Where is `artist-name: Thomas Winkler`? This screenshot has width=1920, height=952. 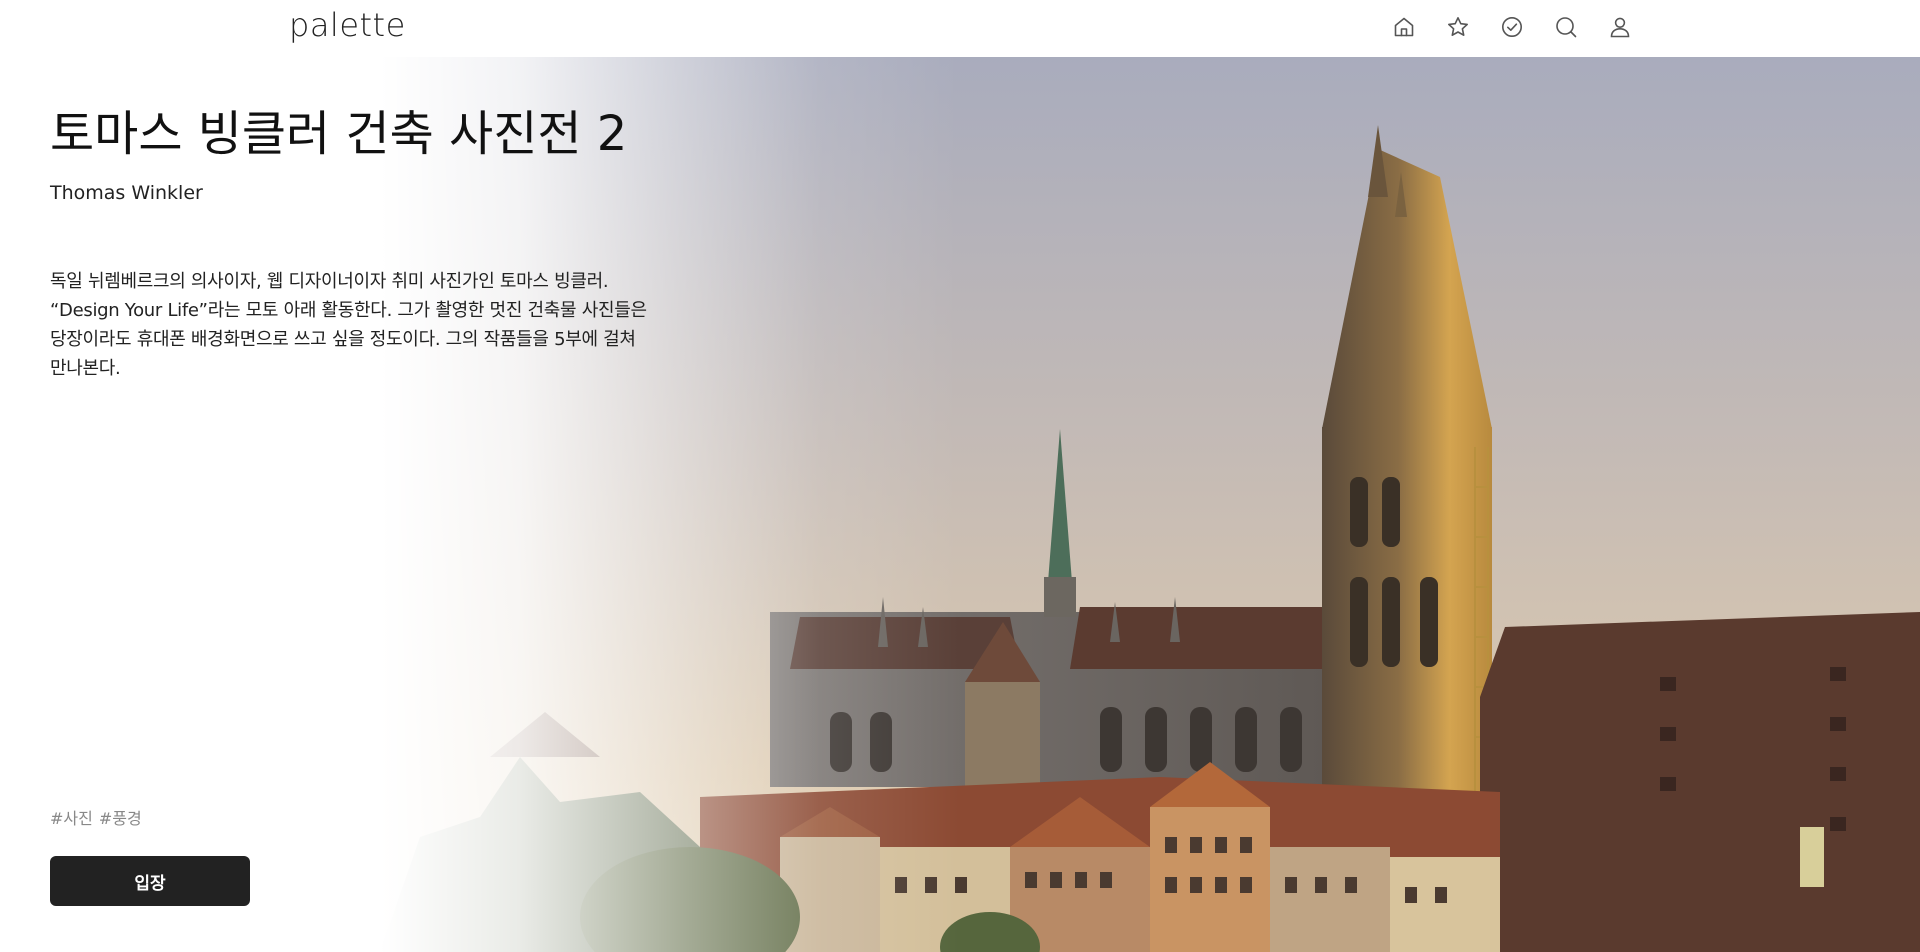
artist-name: Thomas Winkler is located at coordinates (126, 193).